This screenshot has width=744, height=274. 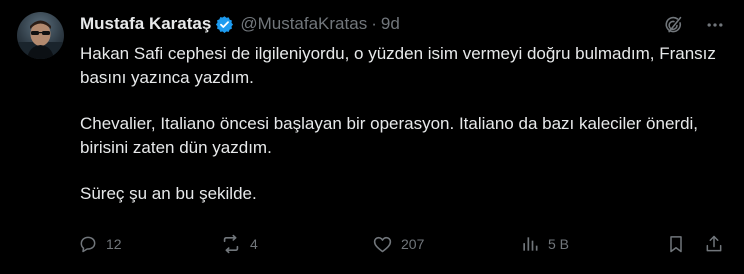 What do you see at coordinates (715, 25) in the screenshot?
I see `more-icon` at bounding box center [715, 25].